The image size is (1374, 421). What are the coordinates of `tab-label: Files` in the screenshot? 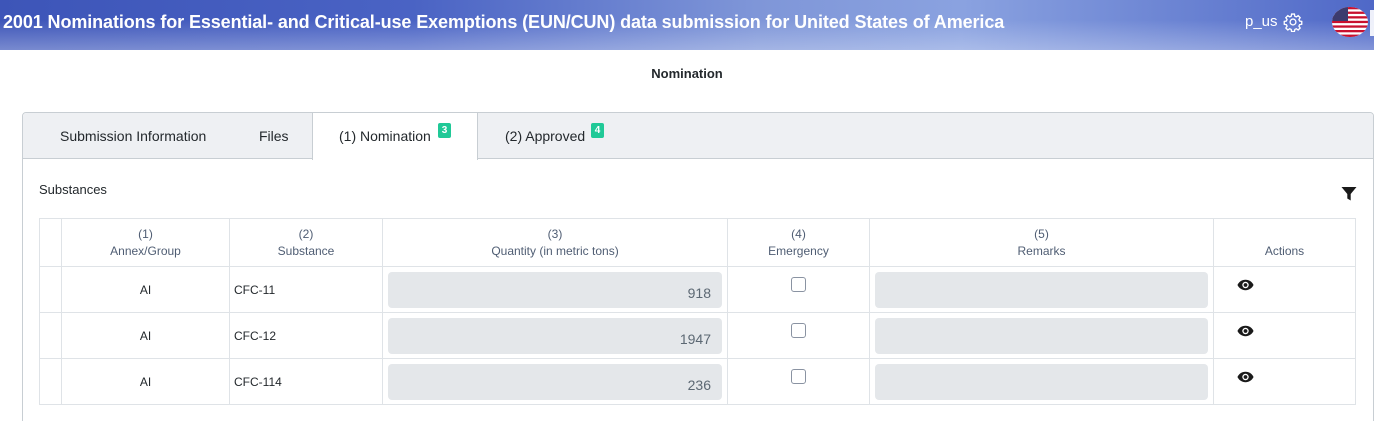 It's located at (274, 136).